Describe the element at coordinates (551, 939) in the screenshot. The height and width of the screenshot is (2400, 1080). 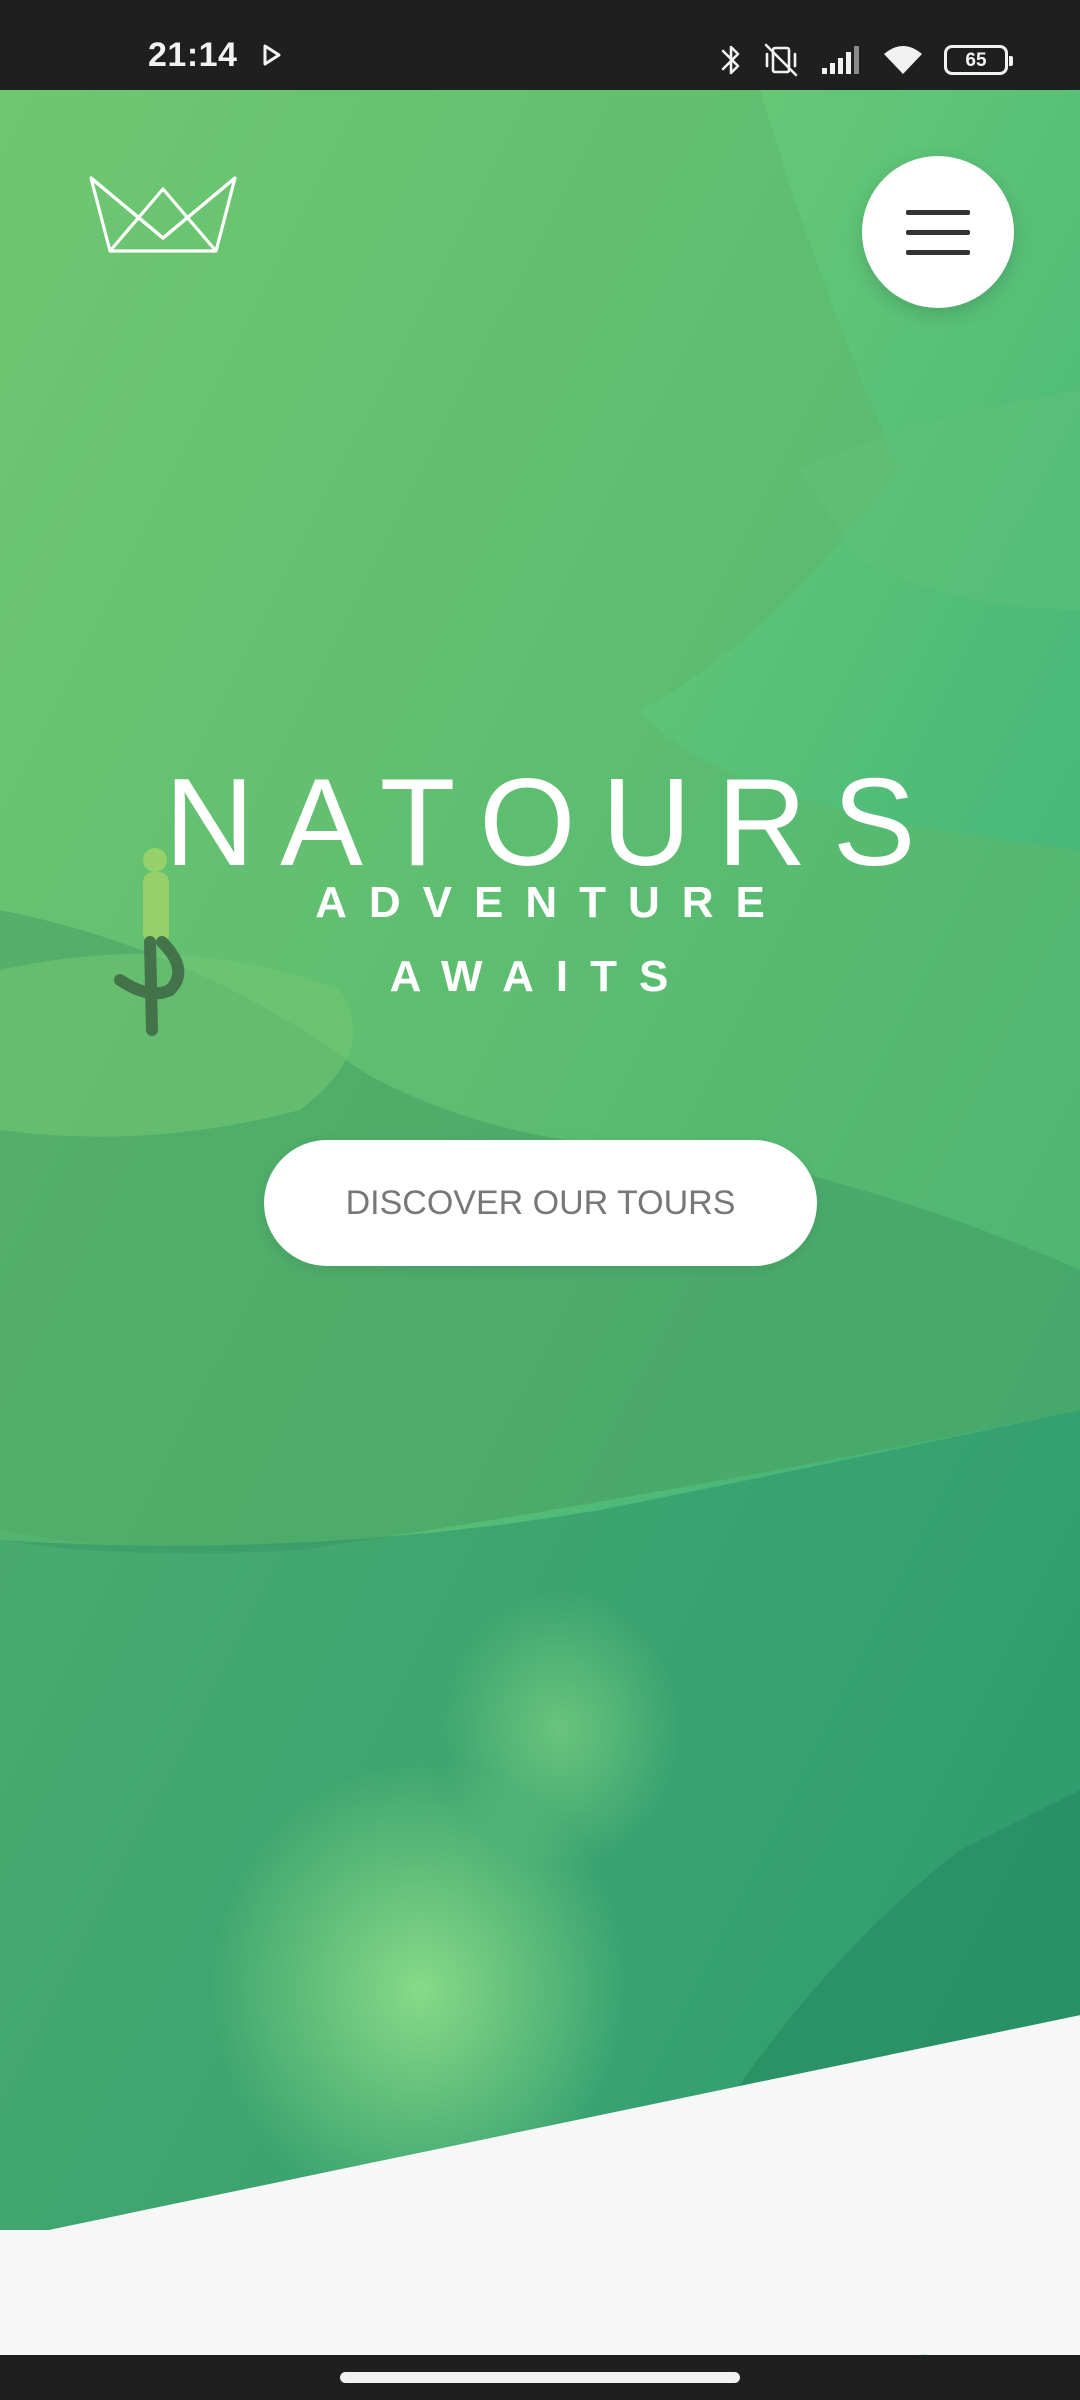
I see `hero-subtitle: ADVENTURE AWAITS` at that location.